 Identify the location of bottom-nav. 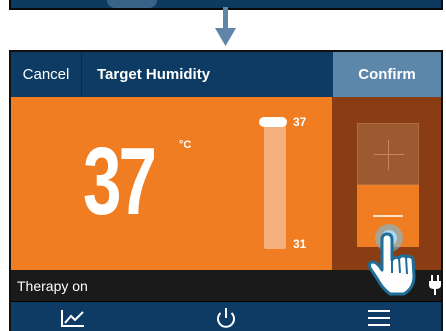
(226, 316).